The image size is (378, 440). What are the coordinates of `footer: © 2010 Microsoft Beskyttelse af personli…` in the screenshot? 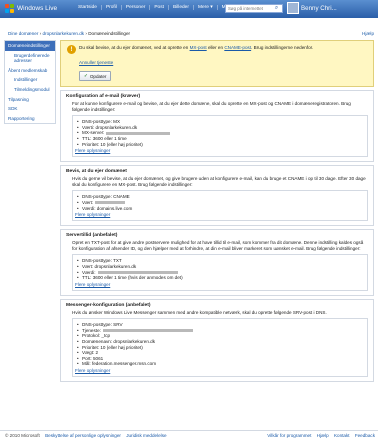 It's located at (189, 435).